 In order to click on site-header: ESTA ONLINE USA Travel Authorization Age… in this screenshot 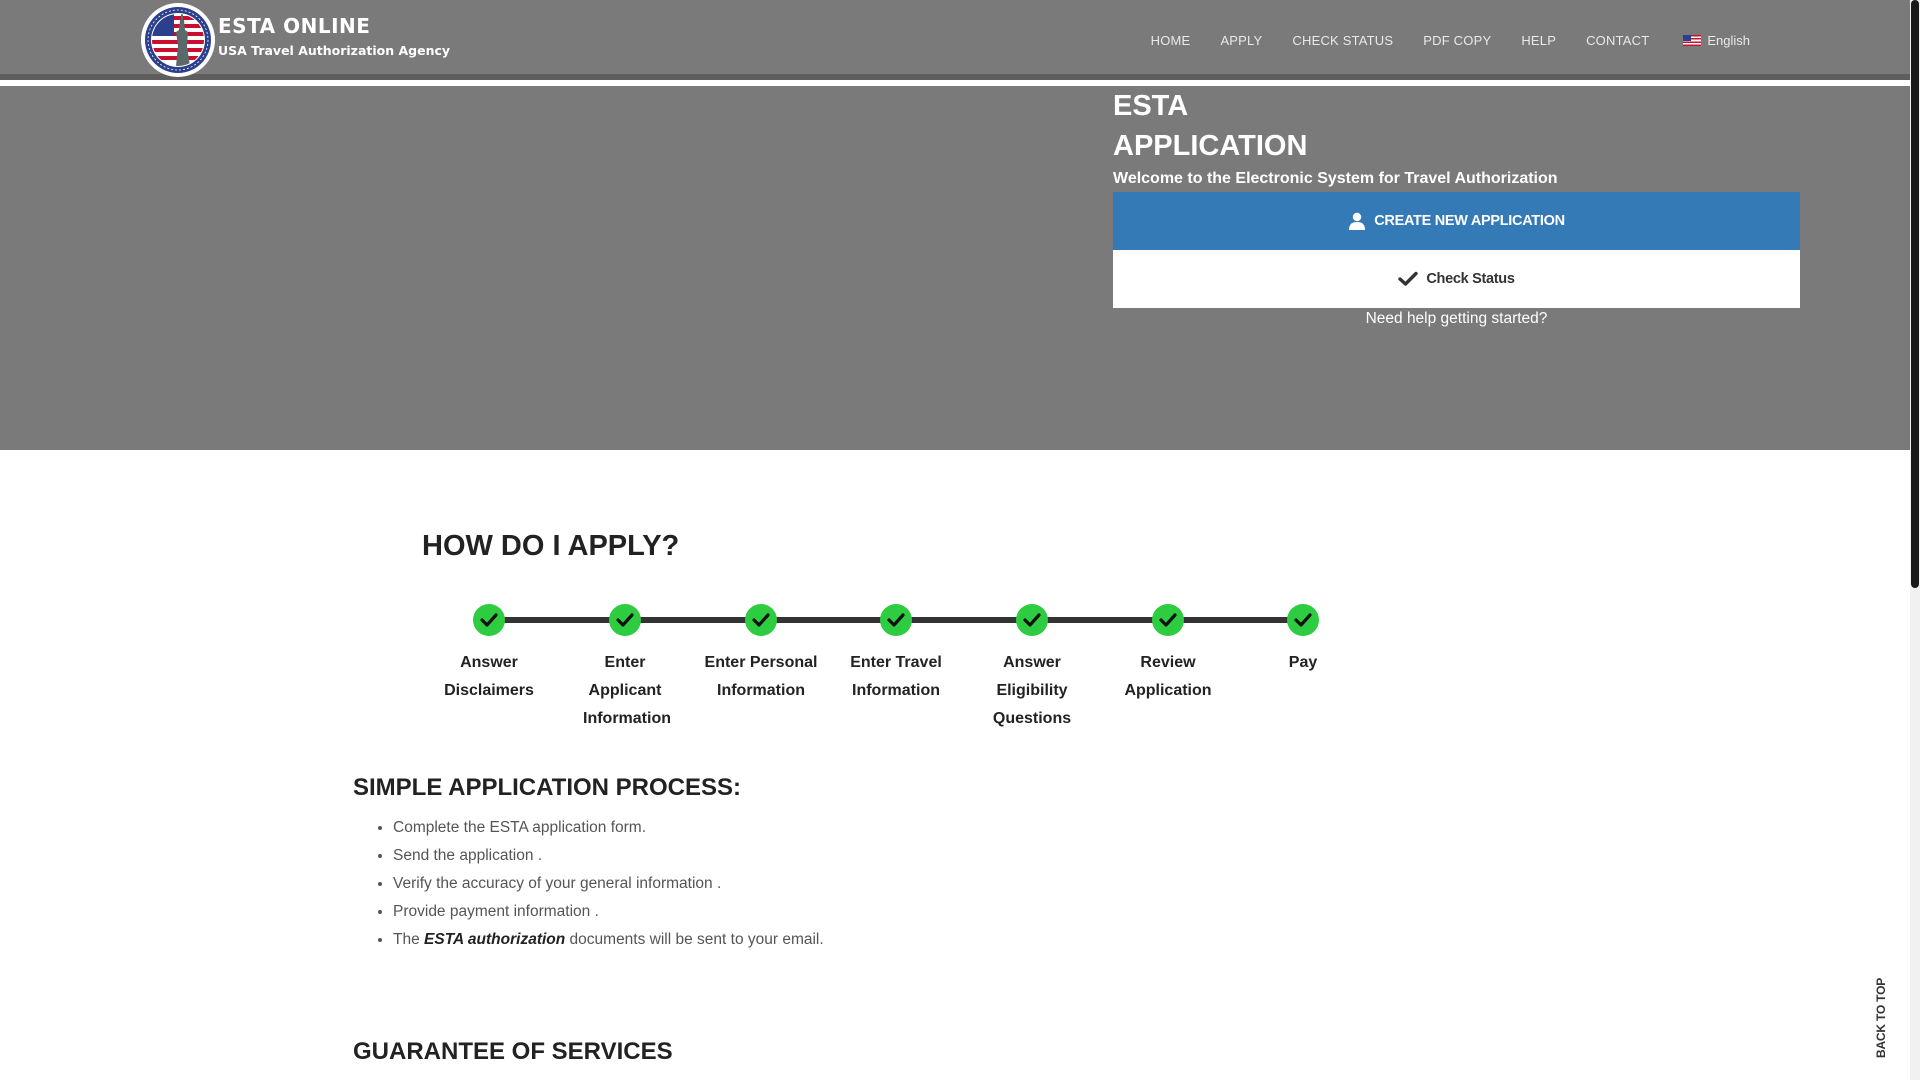, I will do `click(955, 40)`.